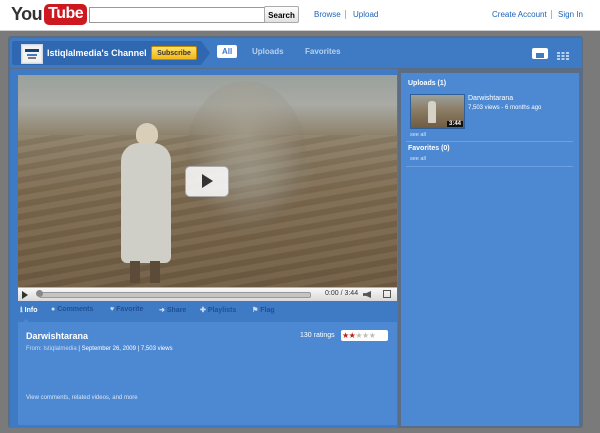  Describe the element at coordinates (540, 53) in the screenshot. I see `player-view-icon` at that location.